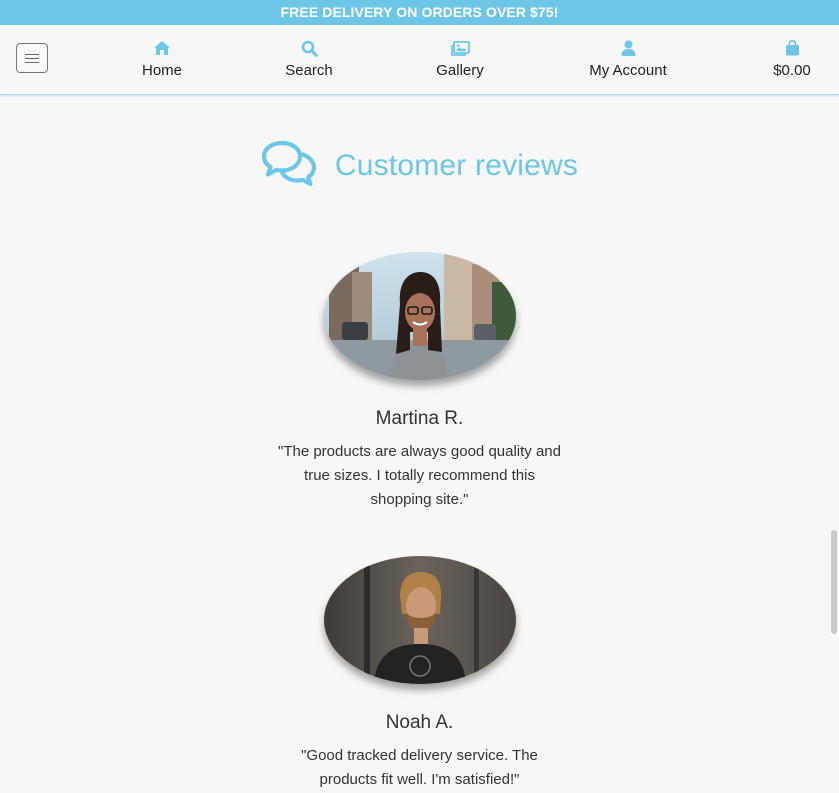 The height and width of the screenshot is (793, 839). I want to click on home-icon, so click(162, 48).